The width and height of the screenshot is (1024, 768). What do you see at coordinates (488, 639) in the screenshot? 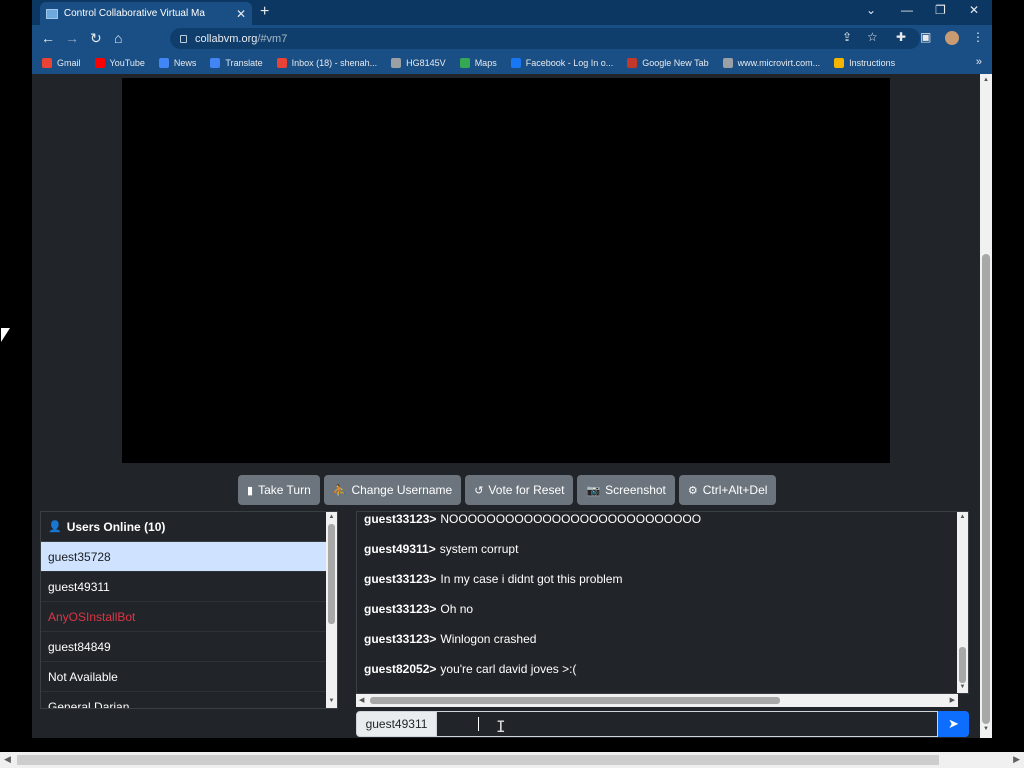
I see `chat-message-text: Winlogon crashed` at bounding box center [488, 639].